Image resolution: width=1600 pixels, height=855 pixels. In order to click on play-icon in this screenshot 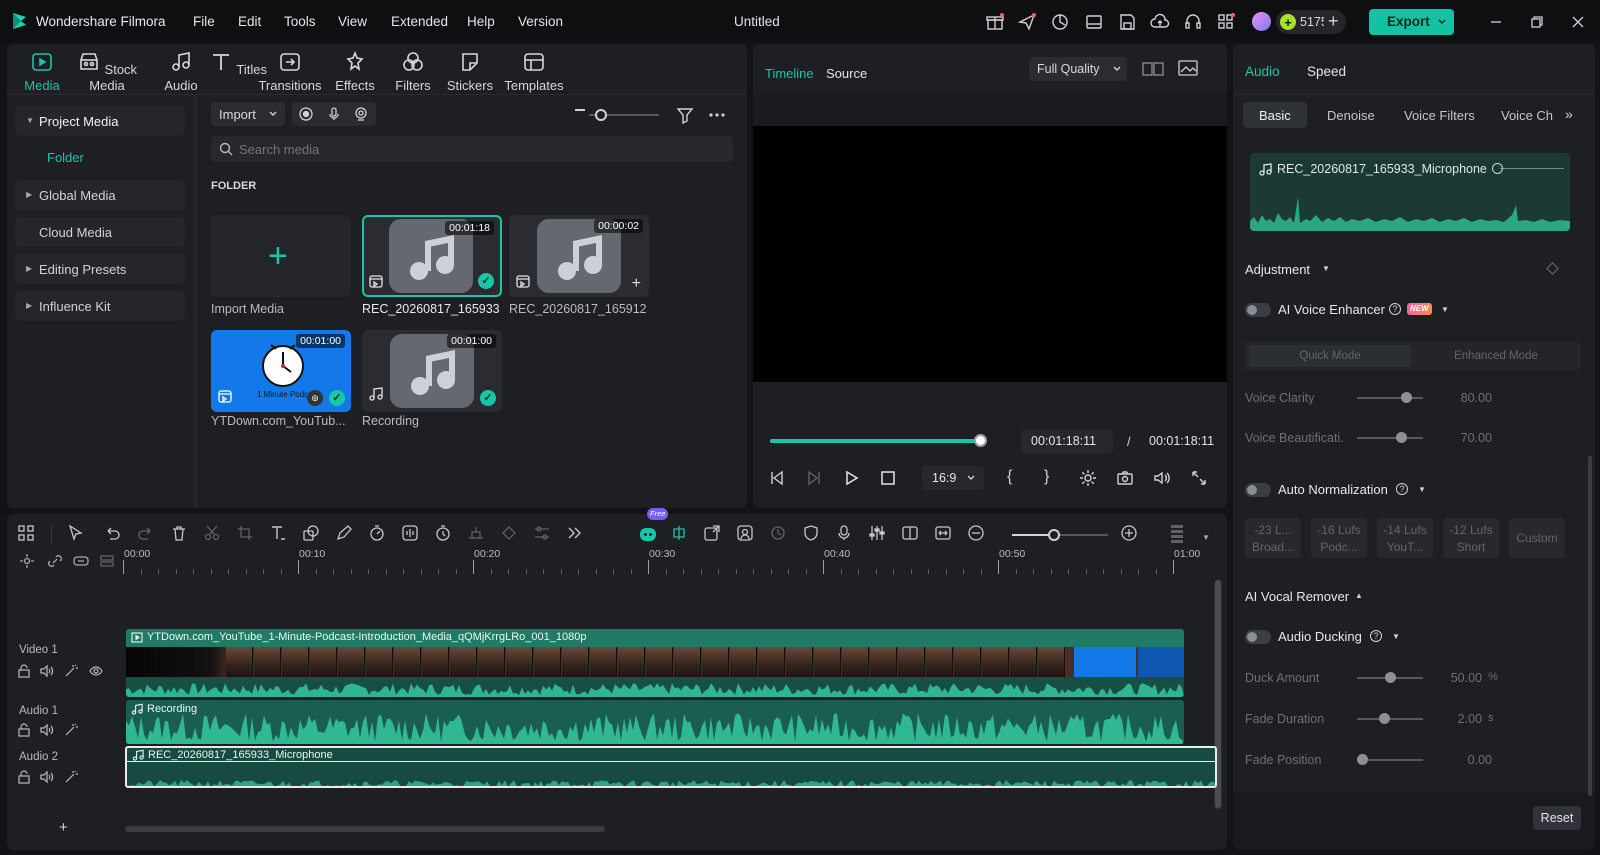, I will do `click(851, 478)`.